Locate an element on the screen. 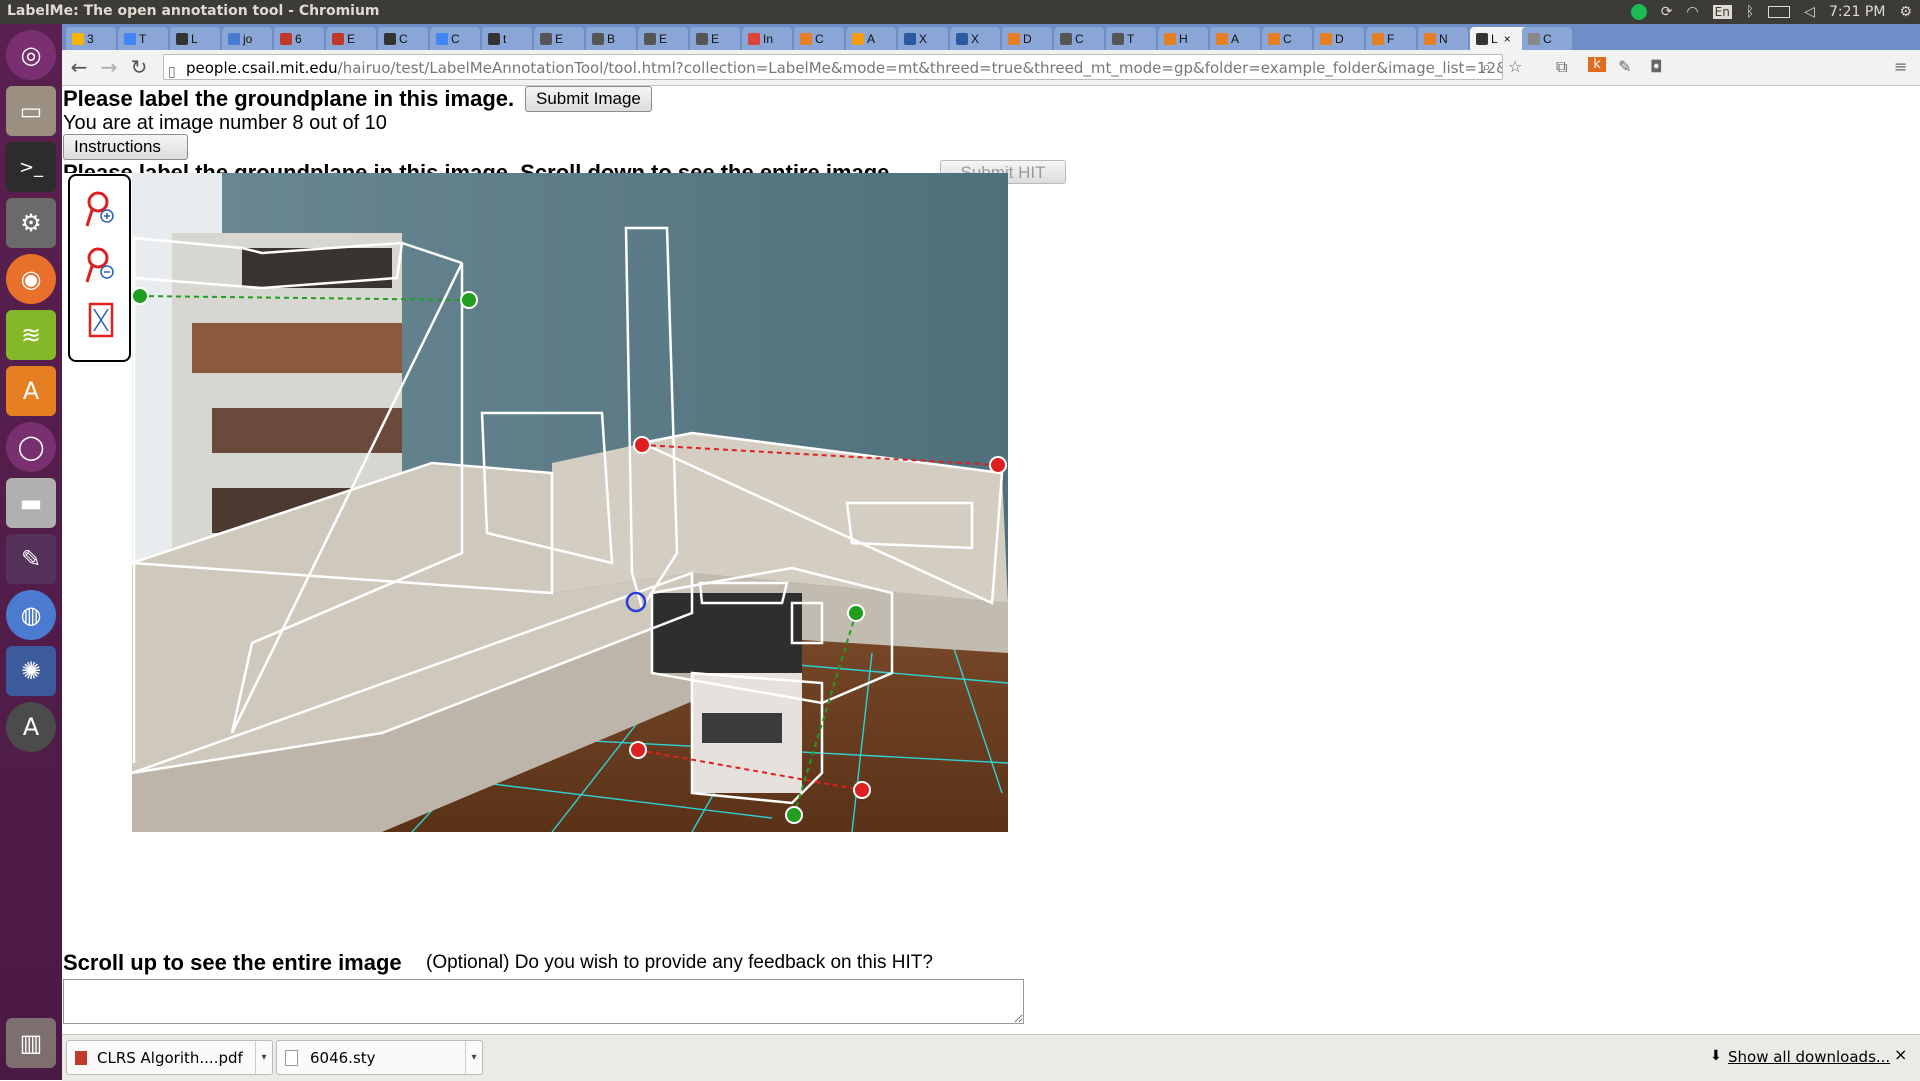 The width and height of the screenshot is (1920, 1081). forward-icon: → is located at coordinates (109, 67).